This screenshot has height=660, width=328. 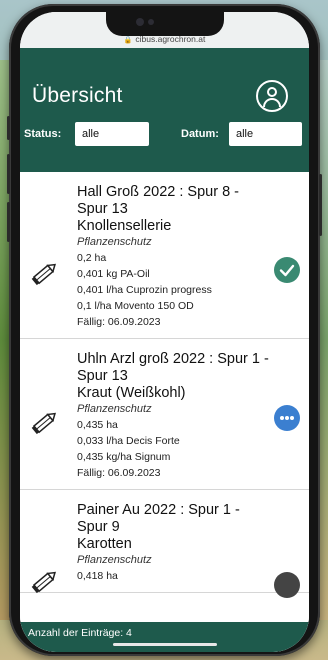 What do you see at coordinates (8, 222) in the screenshot?
I see `volume-down-button` at bounding box center [8, 222].